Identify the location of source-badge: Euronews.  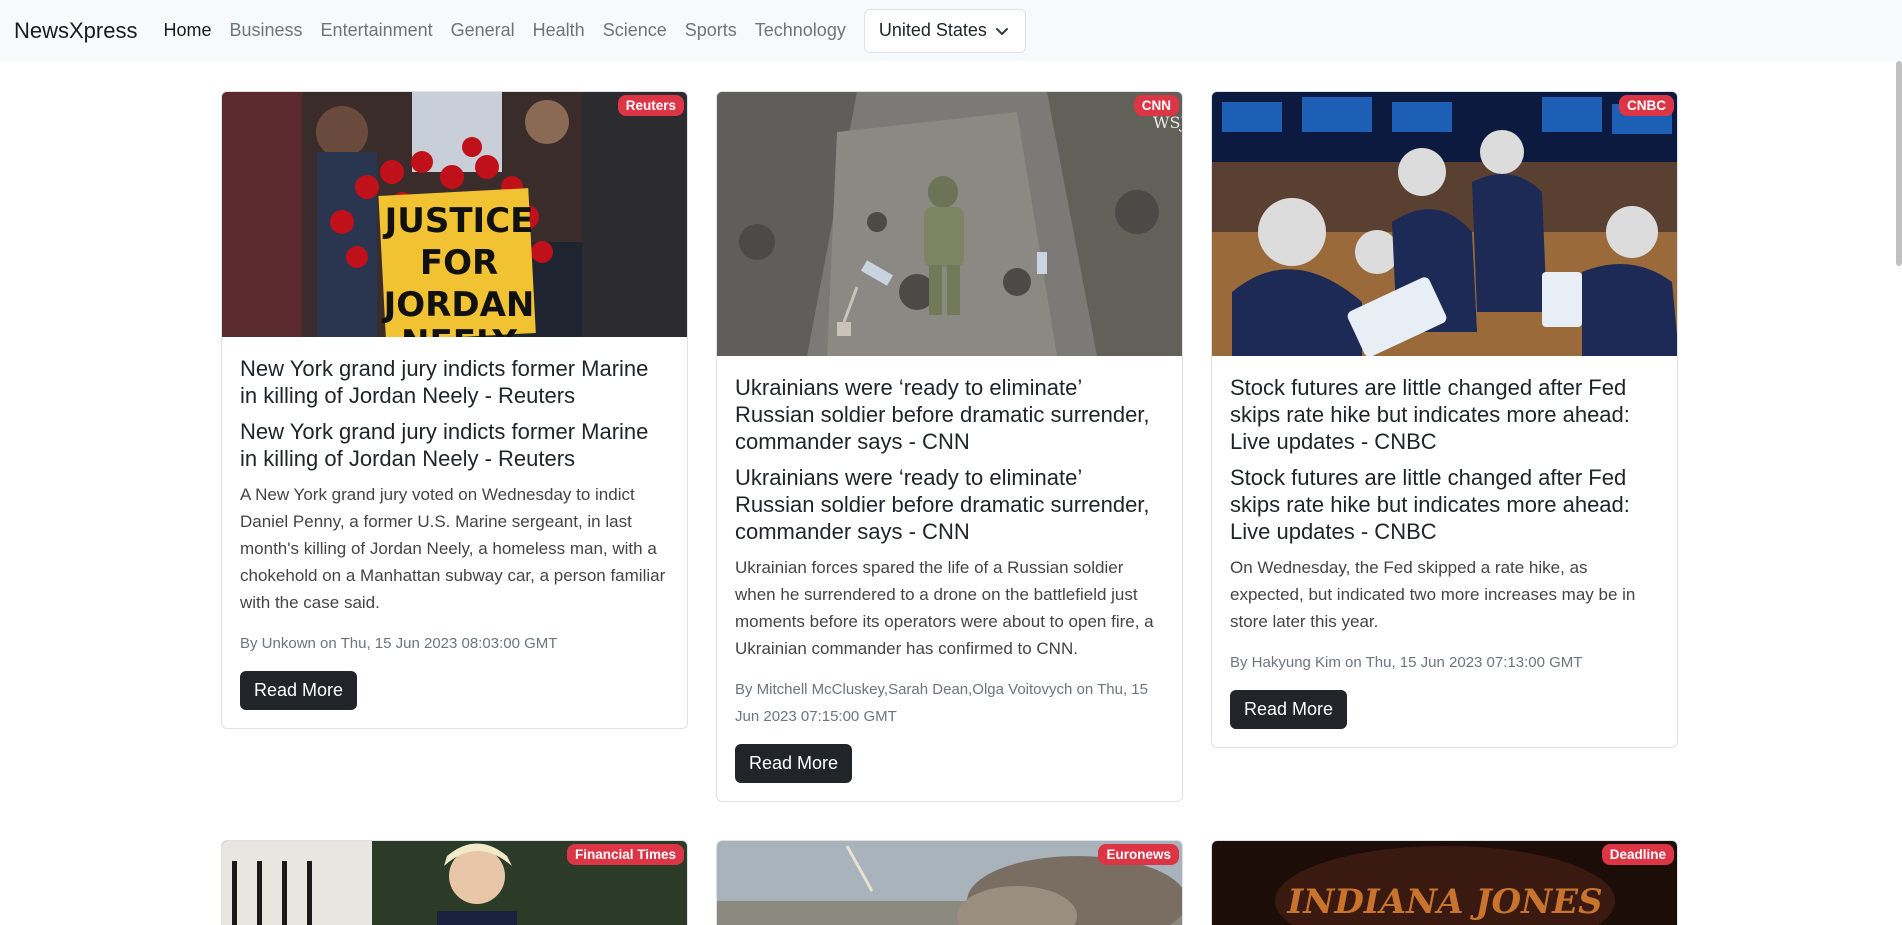
(1138, 854).